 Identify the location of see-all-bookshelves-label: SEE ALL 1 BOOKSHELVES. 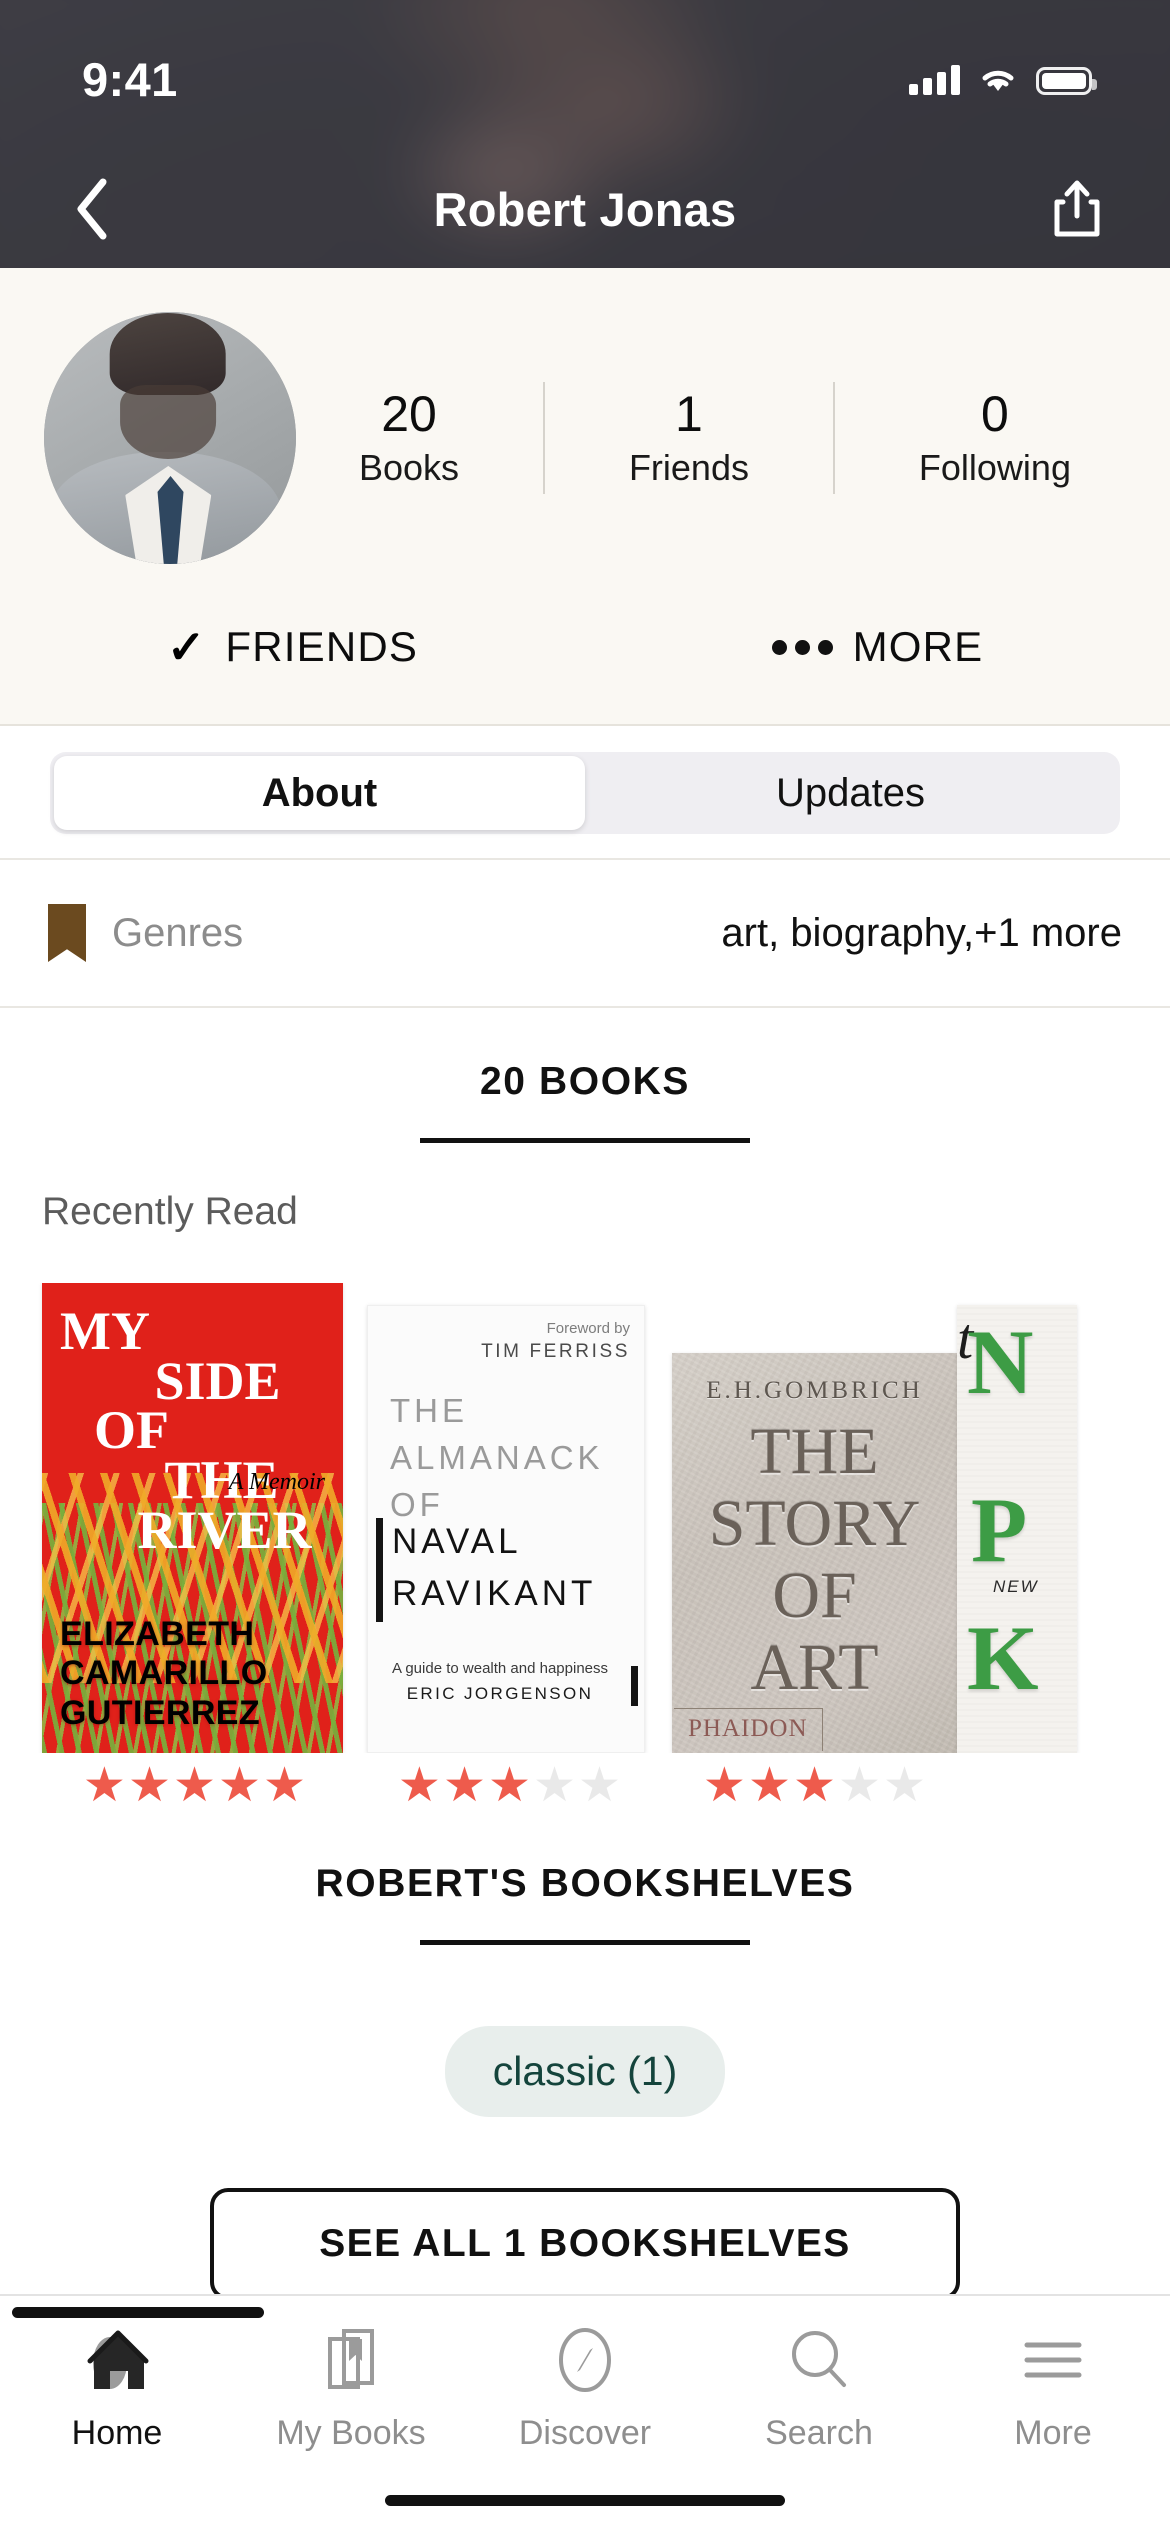
(585, 2243).